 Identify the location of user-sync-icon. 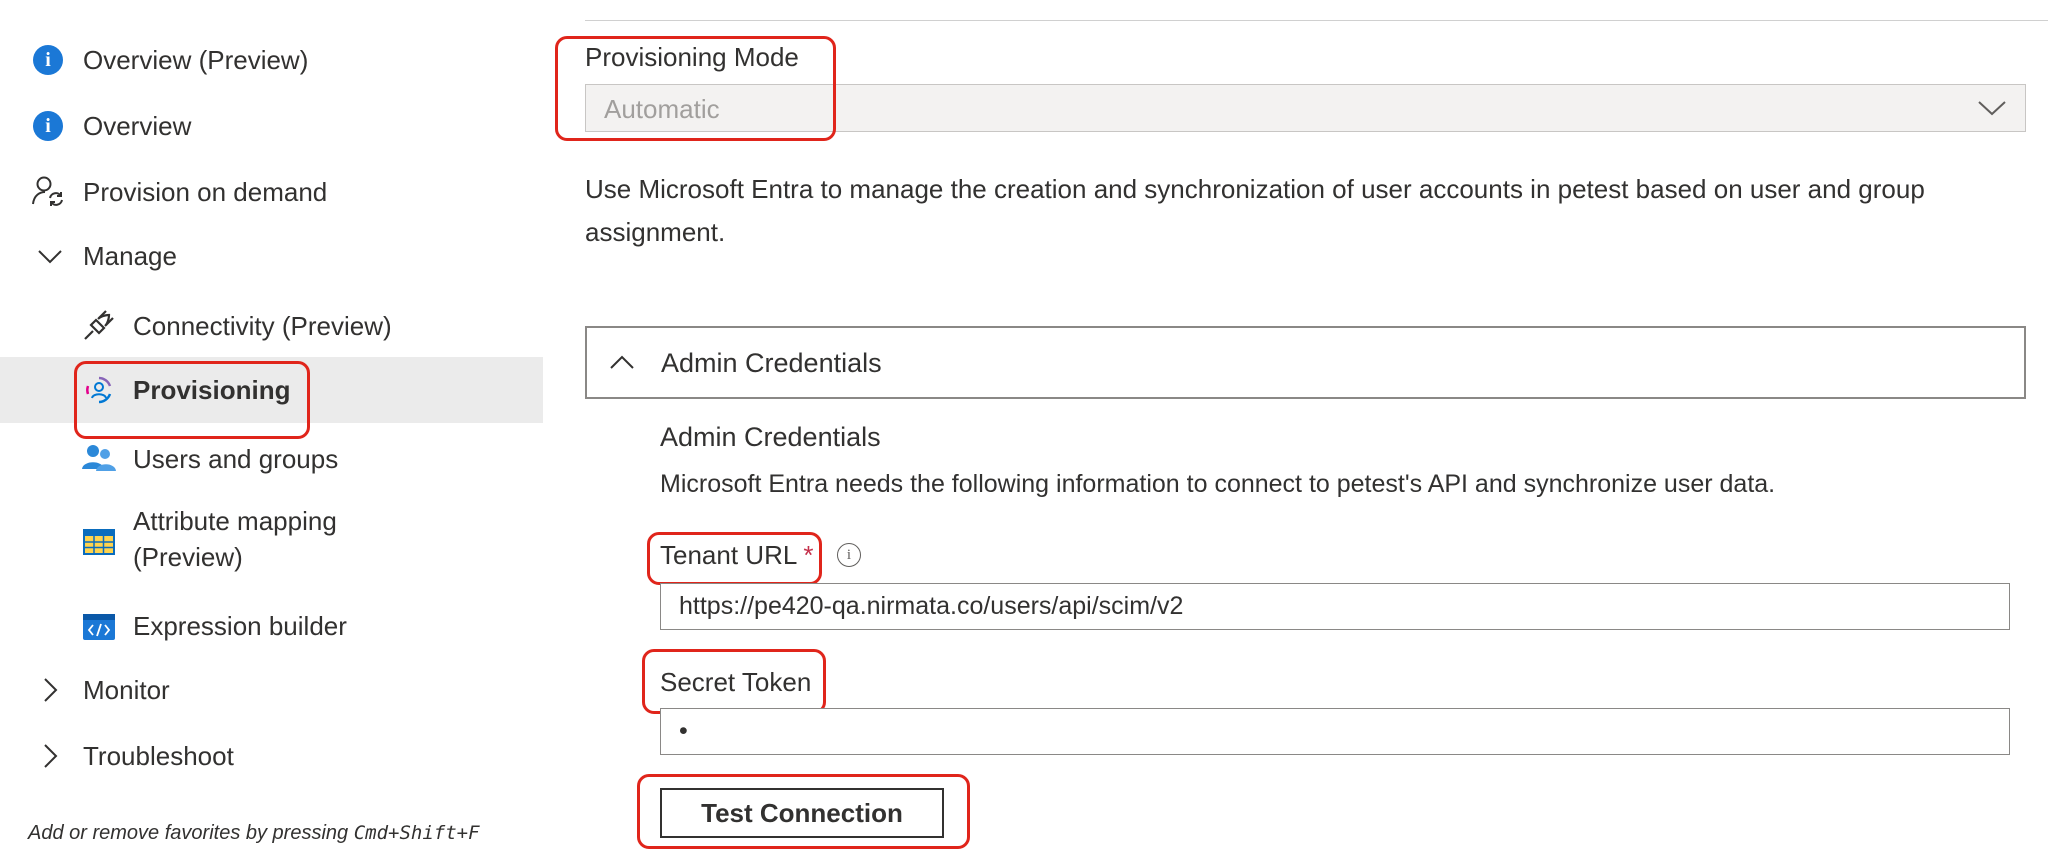
(48, 191).